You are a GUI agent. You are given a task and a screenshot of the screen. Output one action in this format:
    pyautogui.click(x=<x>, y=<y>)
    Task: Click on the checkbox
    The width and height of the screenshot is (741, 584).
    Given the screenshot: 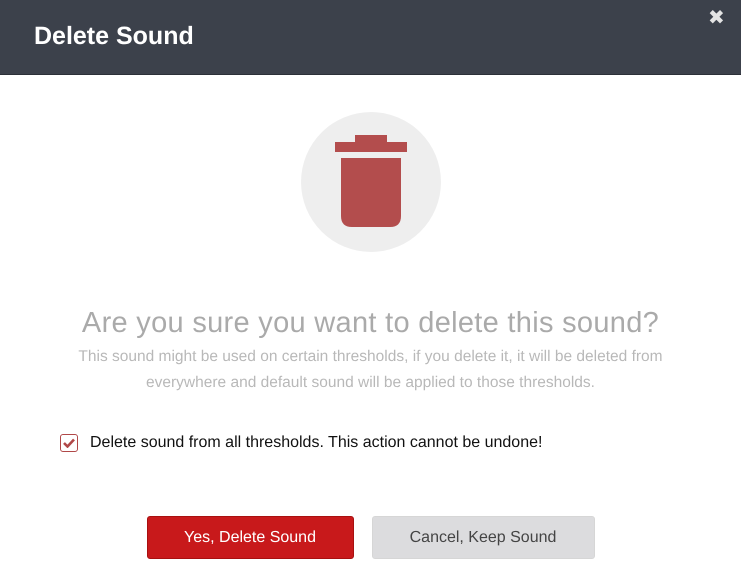 What is the action you would take?
    pyautogui.click(x=69, y=443)
    